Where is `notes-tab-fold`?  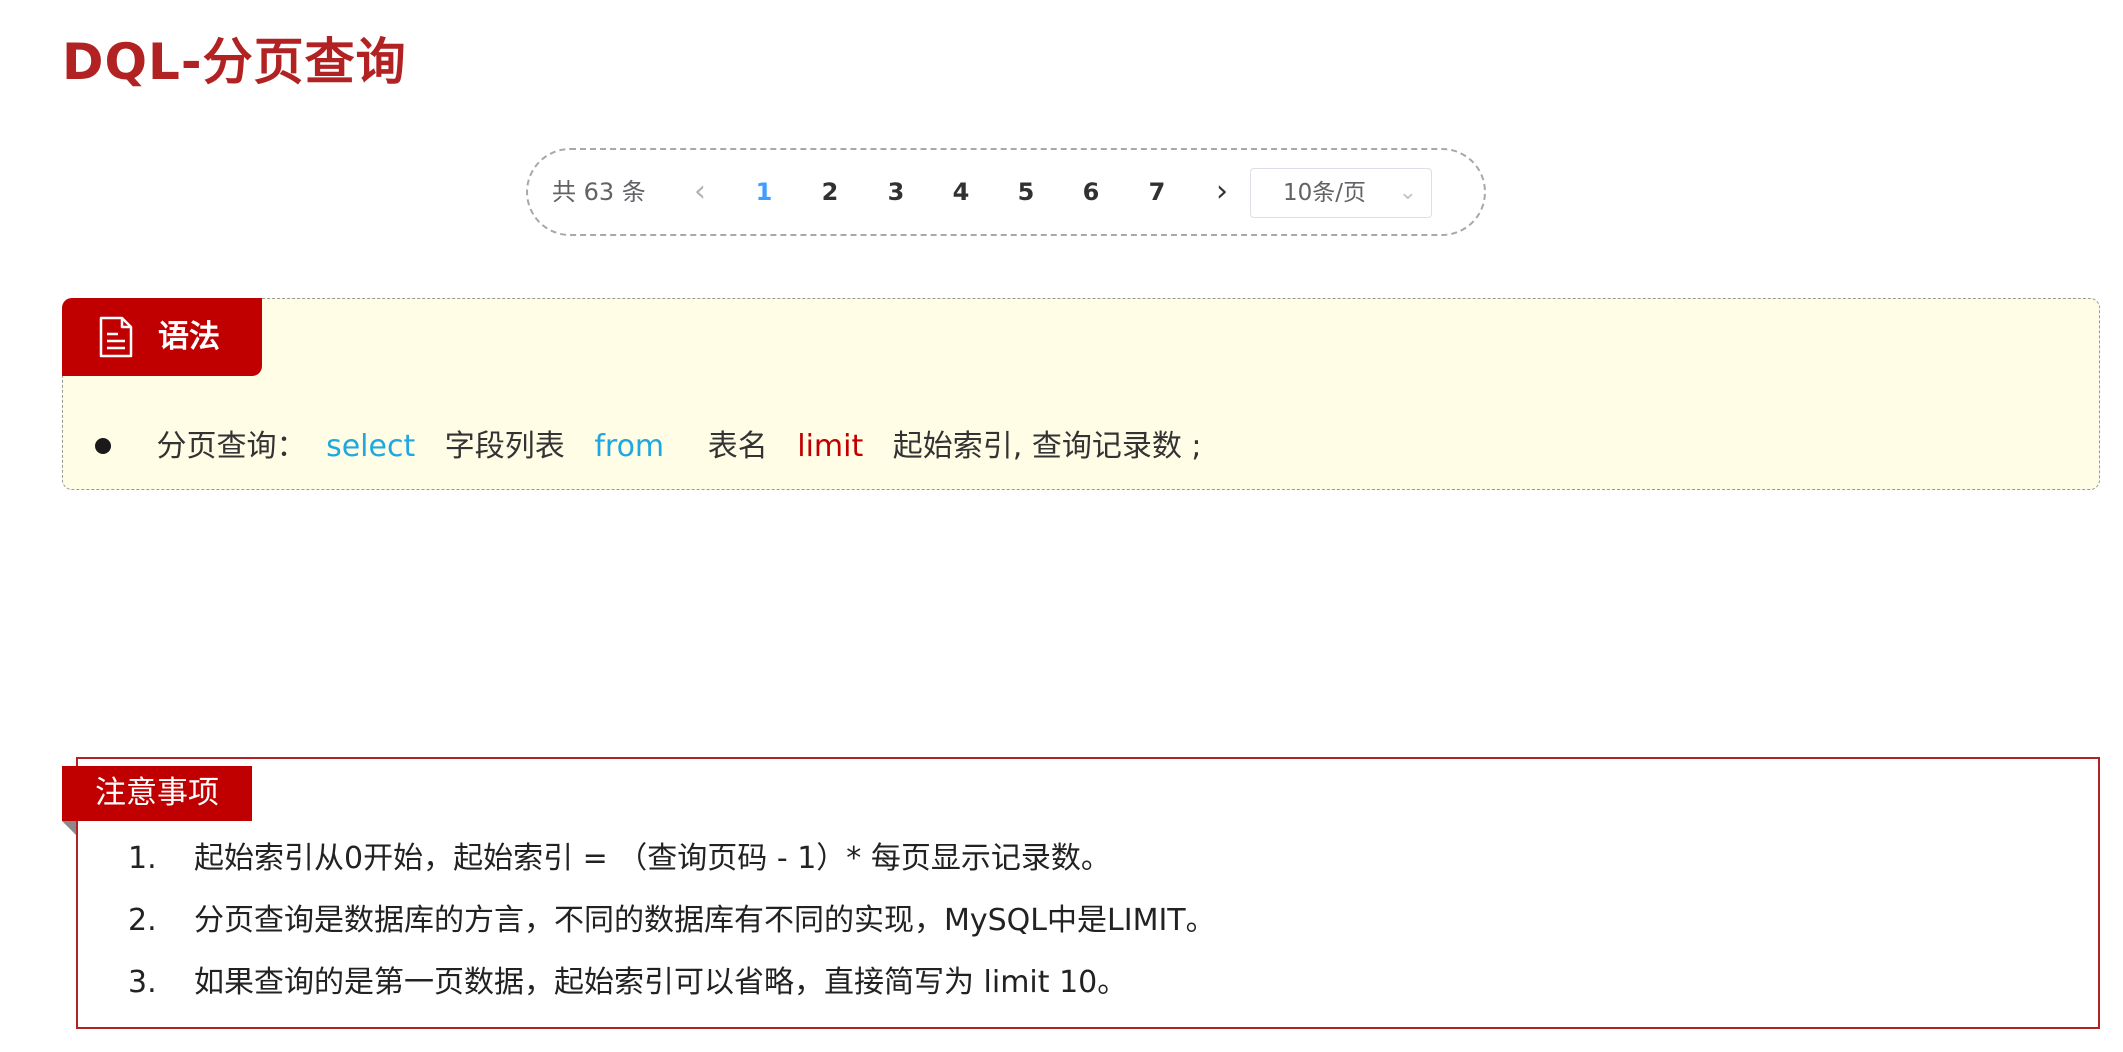 notes-tab-fold is located at coordinates (69, 828).